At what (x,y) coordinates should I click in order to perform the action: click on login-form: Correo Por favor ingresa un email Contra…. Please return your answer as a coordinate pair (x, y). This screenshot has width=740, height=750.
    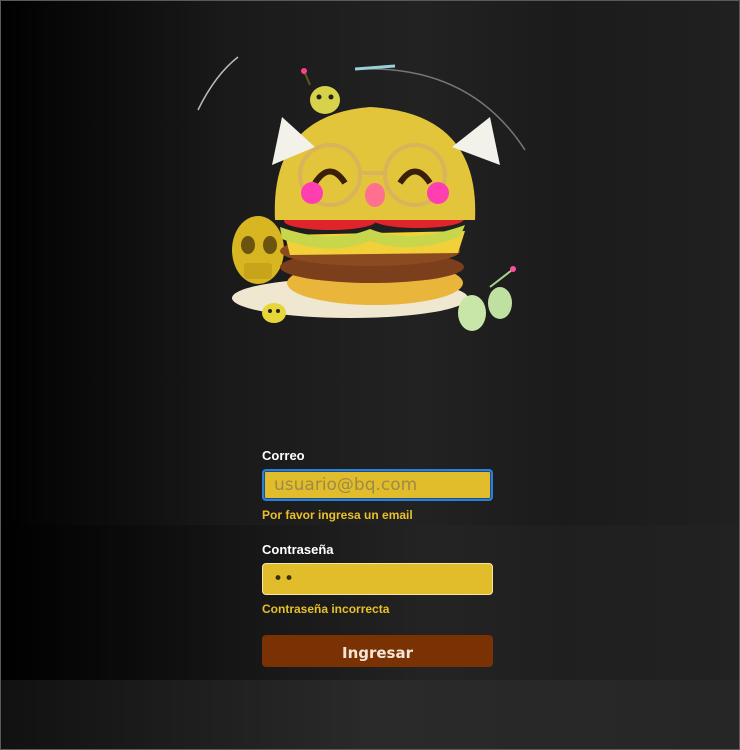
    Looking at the image, I should click on (378, 557).